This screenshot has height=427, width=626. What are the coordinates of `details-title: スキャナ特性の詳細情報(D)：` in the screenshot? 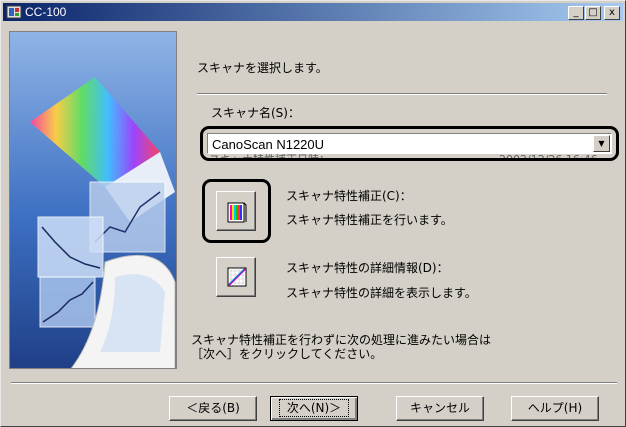 It's located at (367, 268).